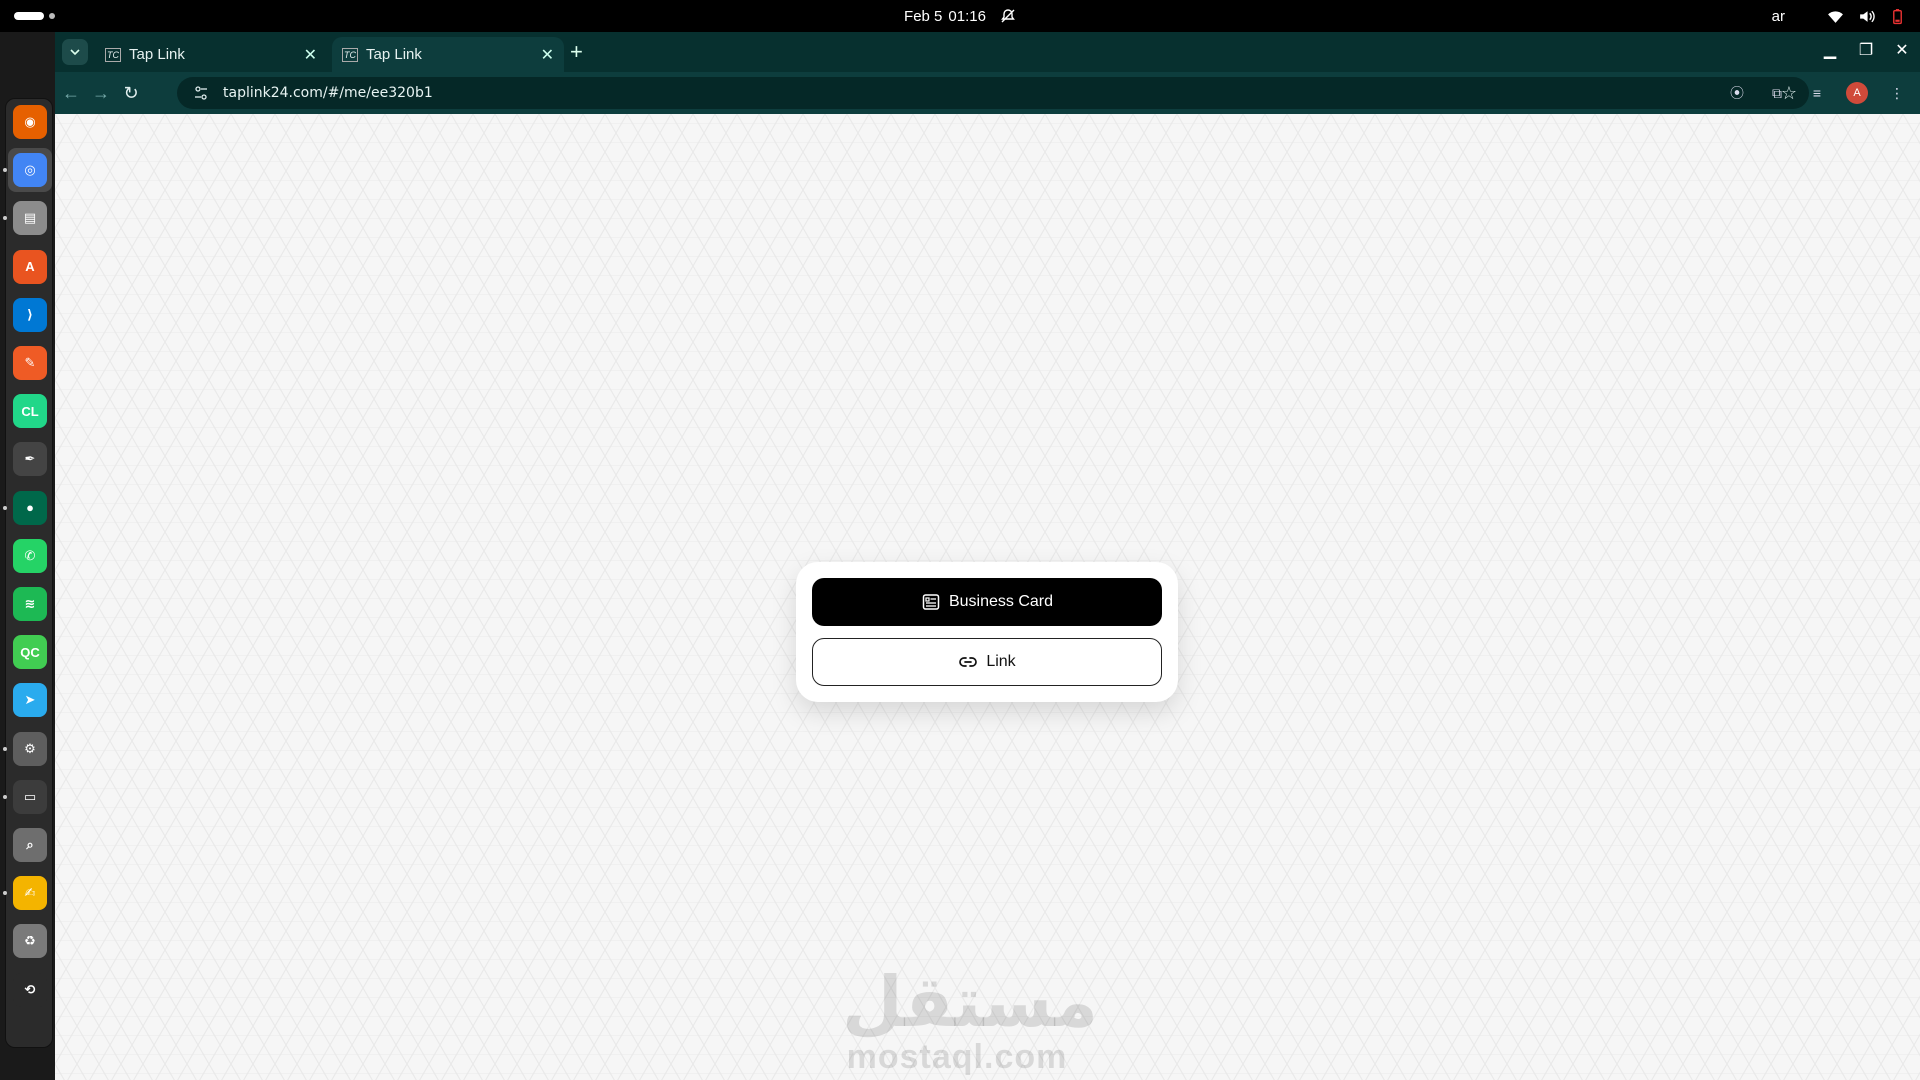  I want to click on dock-app-image-viewer-icon: ⌕, so click(30, 845).